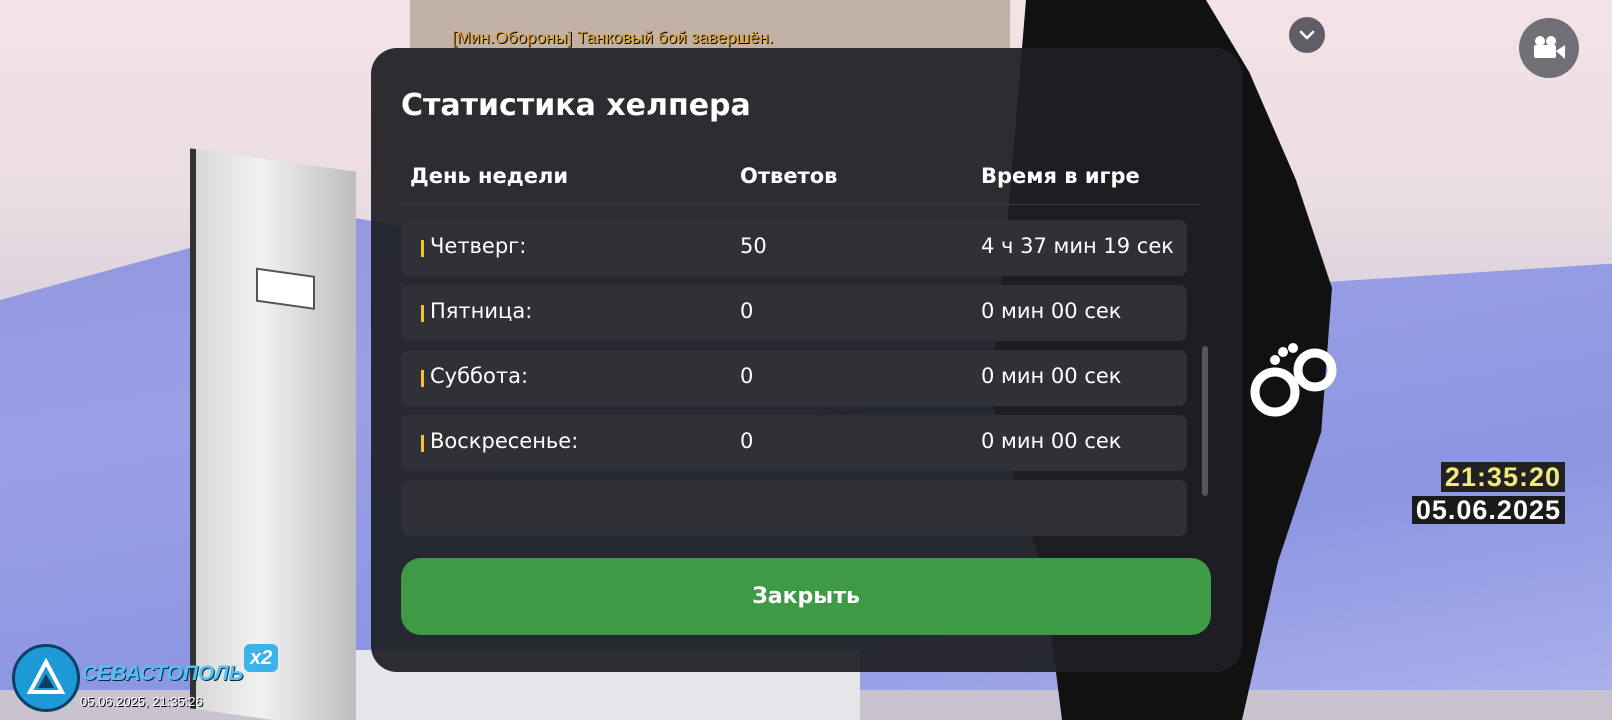 Image resolution: width=1612 pixels, height=720 pixels. What do you see at coordinates (273, 434) in the screenshot?
I see `apartment-door` at bounding box center [273, 434].